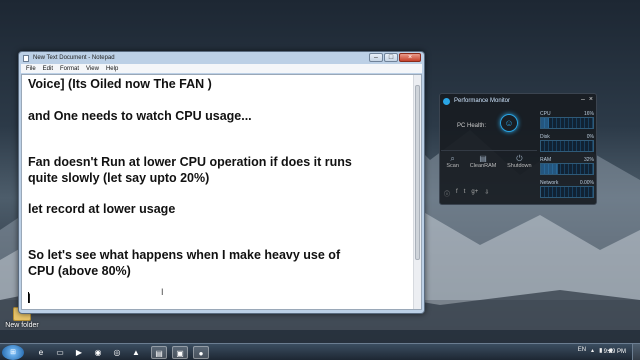  I want to click on pc-health-label: PC Health:, so click(472, 126).